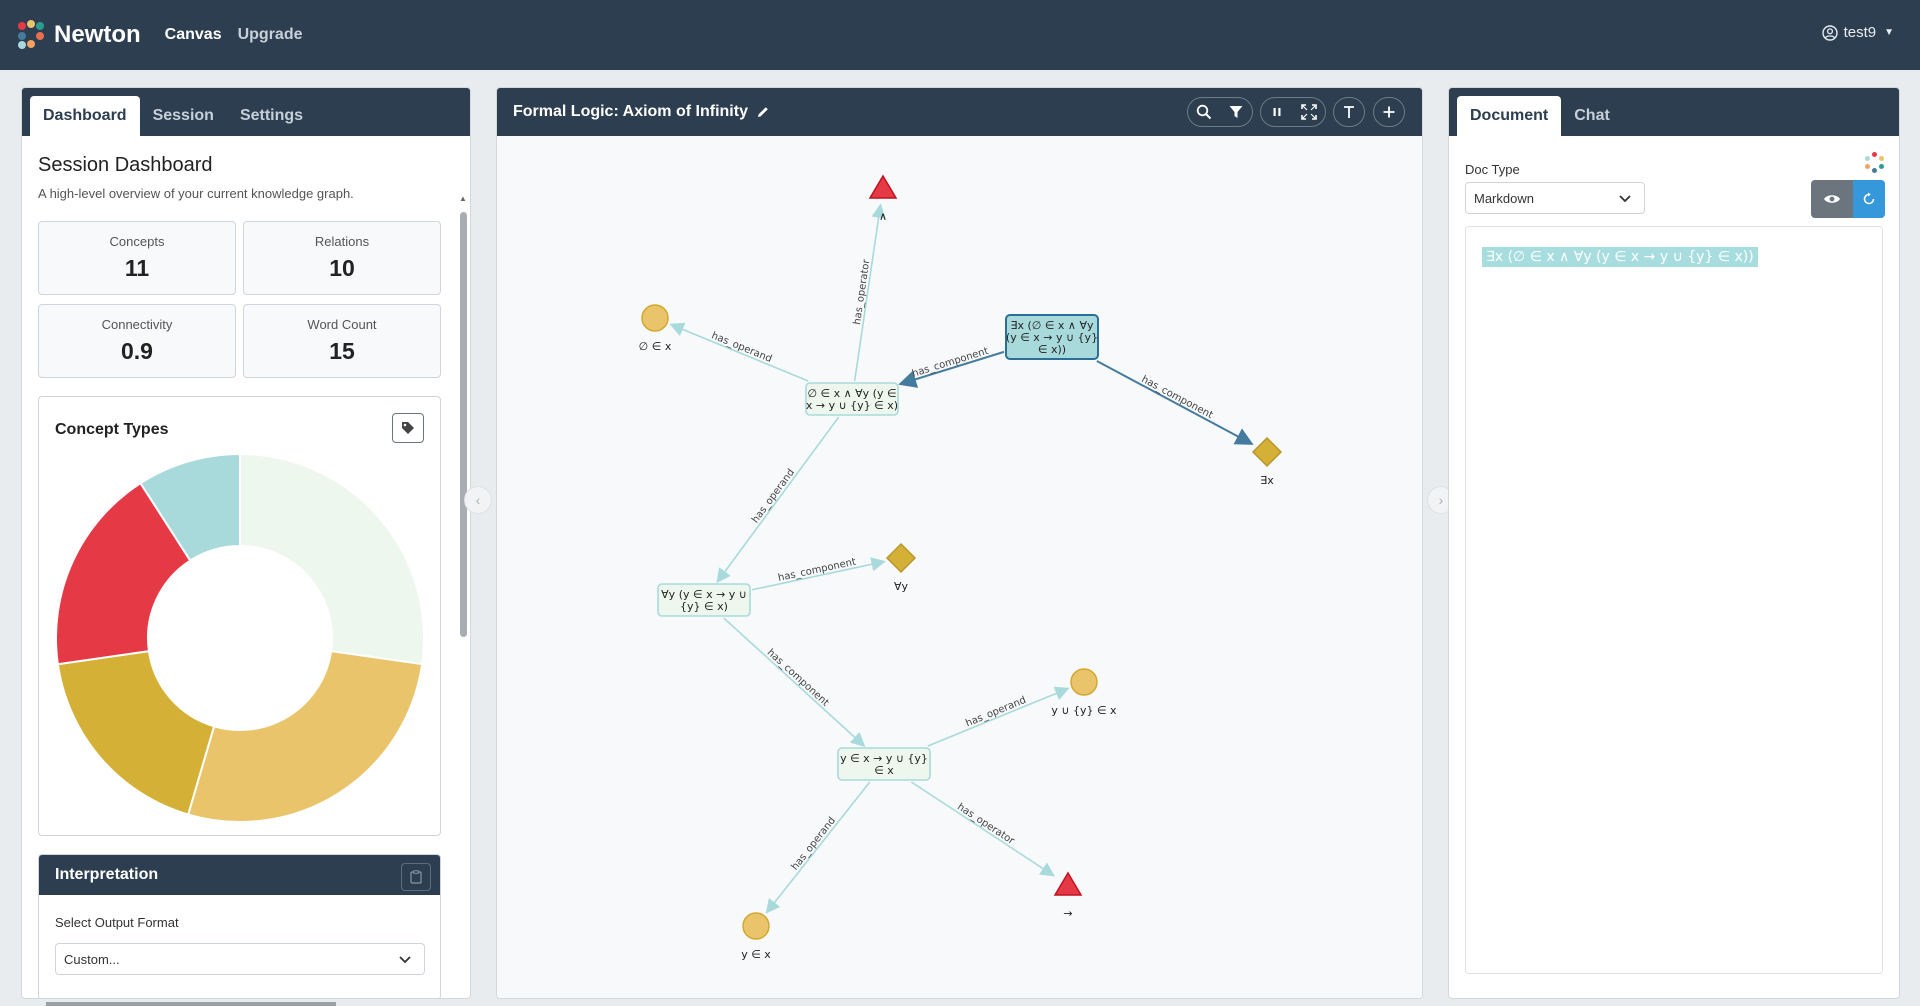 This screenshot has height=1006, width=1920. What do you see at coordinates (271, 116) in the screenshot?
I see `tab-settings: Settings` at bounding box center [271, 116].